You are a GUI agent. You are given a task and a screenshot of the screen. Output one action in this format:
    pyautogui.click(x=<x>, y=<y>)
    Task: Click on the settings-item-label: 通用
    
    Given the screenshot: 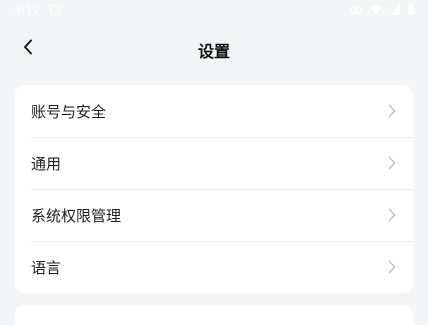 What is the action you would take?
    pyautogui.click(x=46, y=163)
    